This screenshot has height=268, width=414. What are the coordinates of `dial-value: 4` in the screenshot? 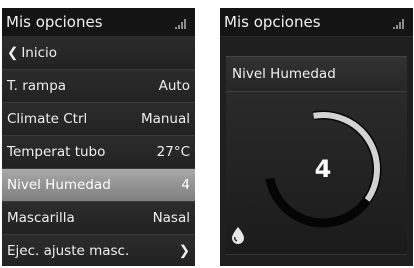 It's located at (323, 169).